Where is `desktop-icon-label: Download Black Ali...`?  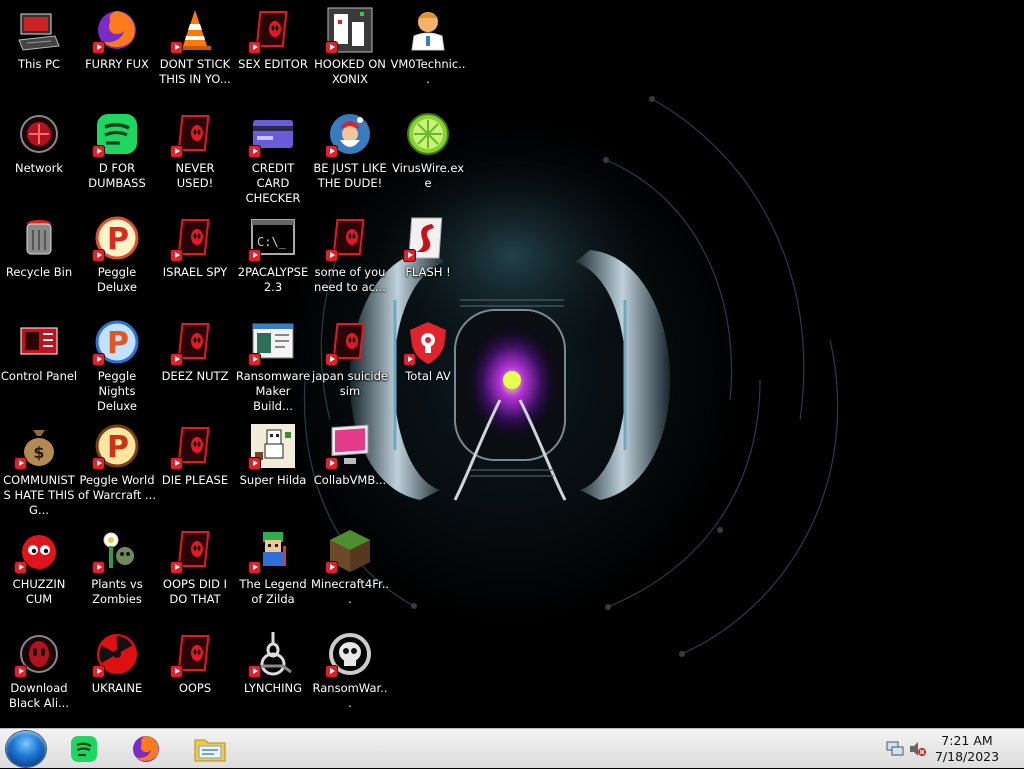 desktop-icon-label: Download Black Ali... is located at coordinates (39, 695).